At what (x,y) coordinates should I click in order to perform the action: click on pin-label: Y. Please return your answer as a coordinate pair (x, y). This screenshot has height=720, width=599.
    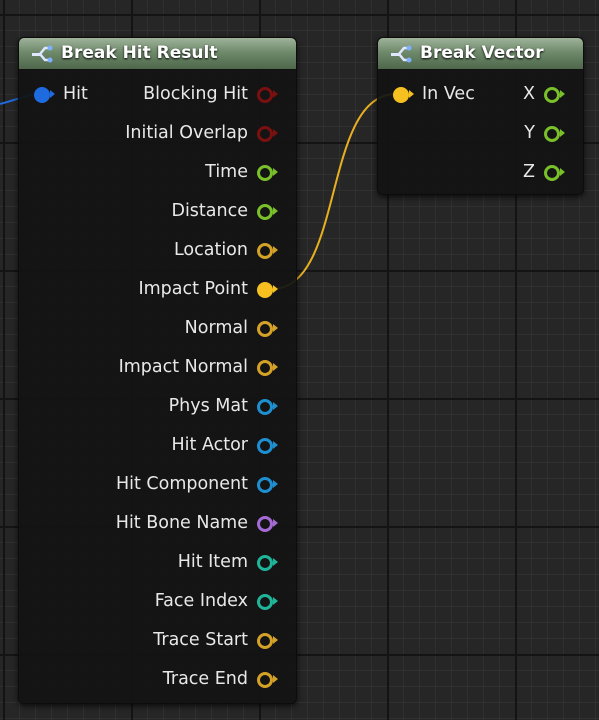
    Looking at the image, I should click on (529, 133).